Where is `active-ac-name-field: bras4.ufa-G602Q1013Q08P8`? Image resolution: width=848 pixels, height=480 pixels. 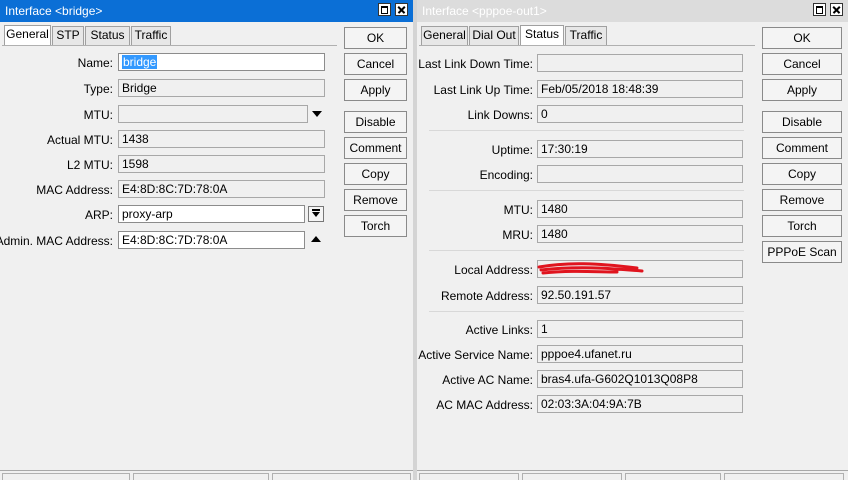 active-ac-name-field: bras4.ufa-G602Q1013Q08P8 is located at coordinates (640, 379).